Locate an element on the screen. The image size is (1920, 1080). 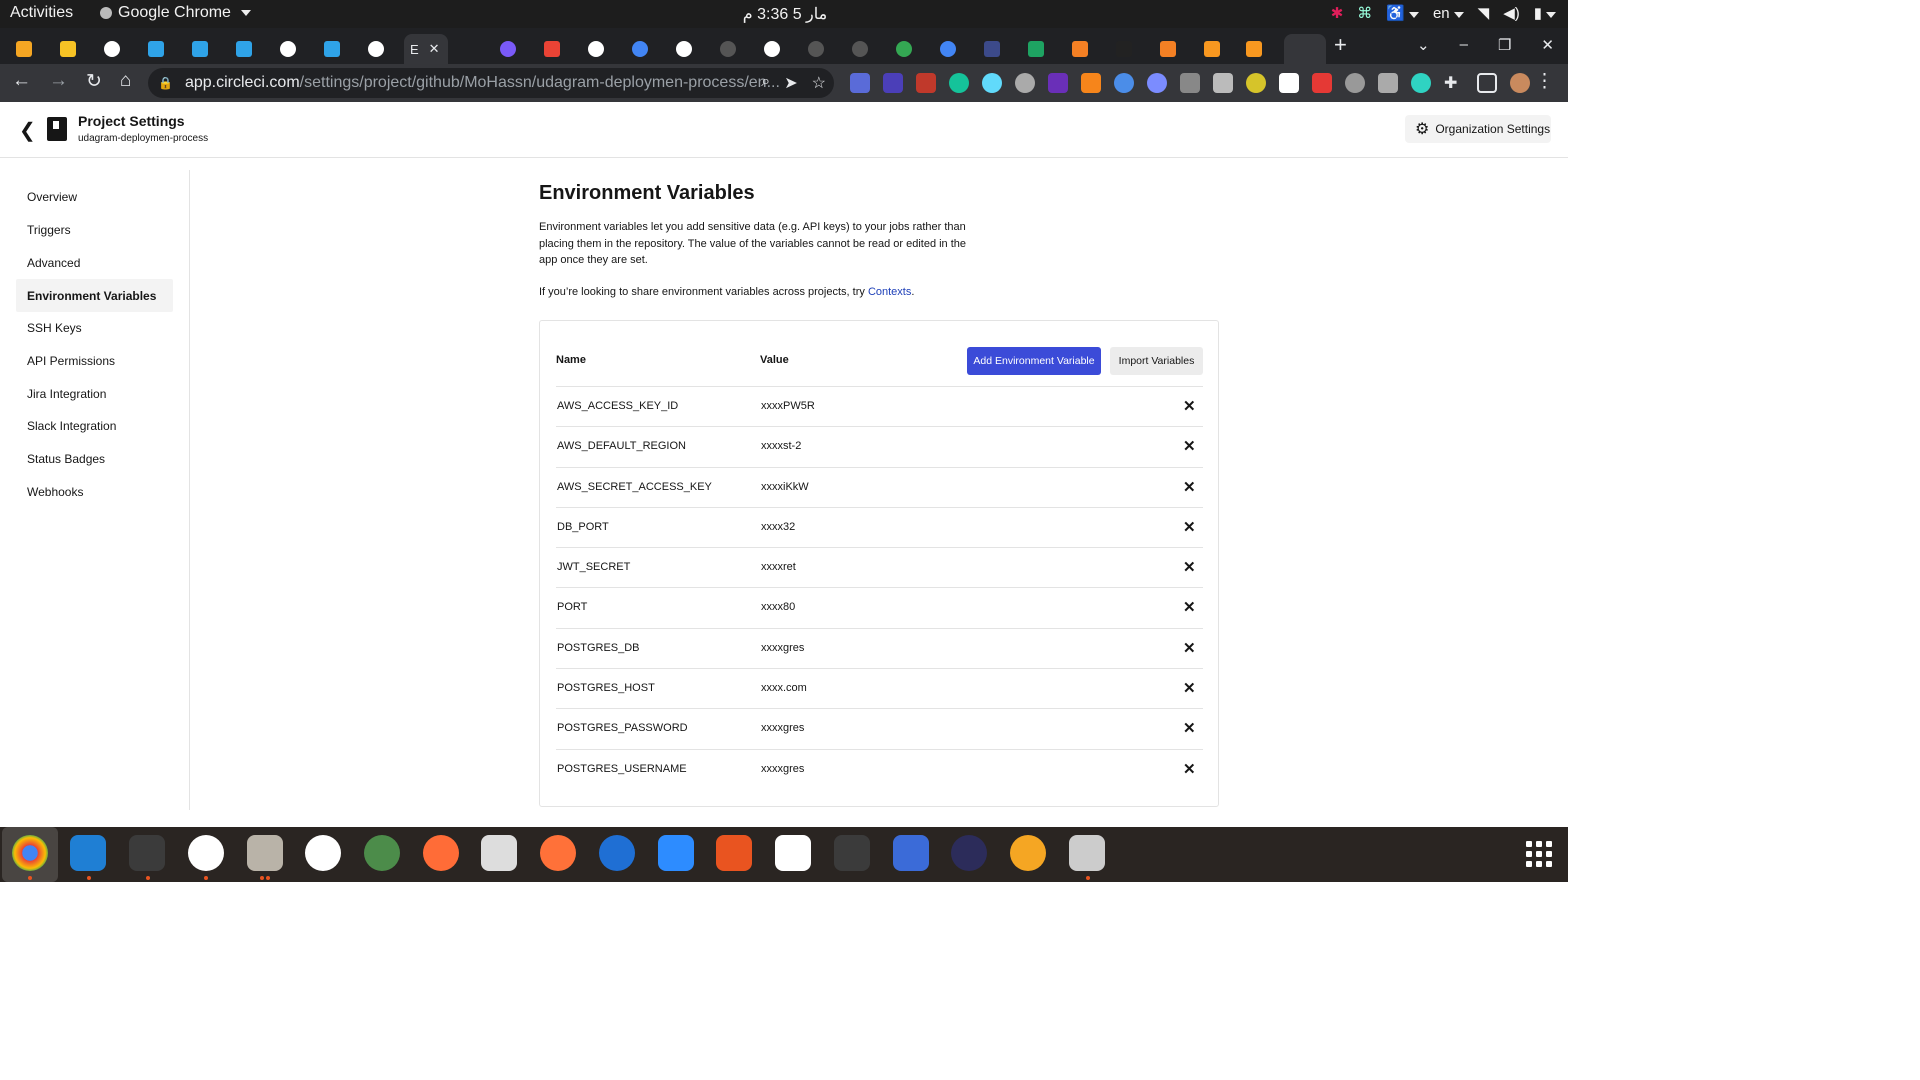
minimize-icon: – is located at coordinates (1464, 45).